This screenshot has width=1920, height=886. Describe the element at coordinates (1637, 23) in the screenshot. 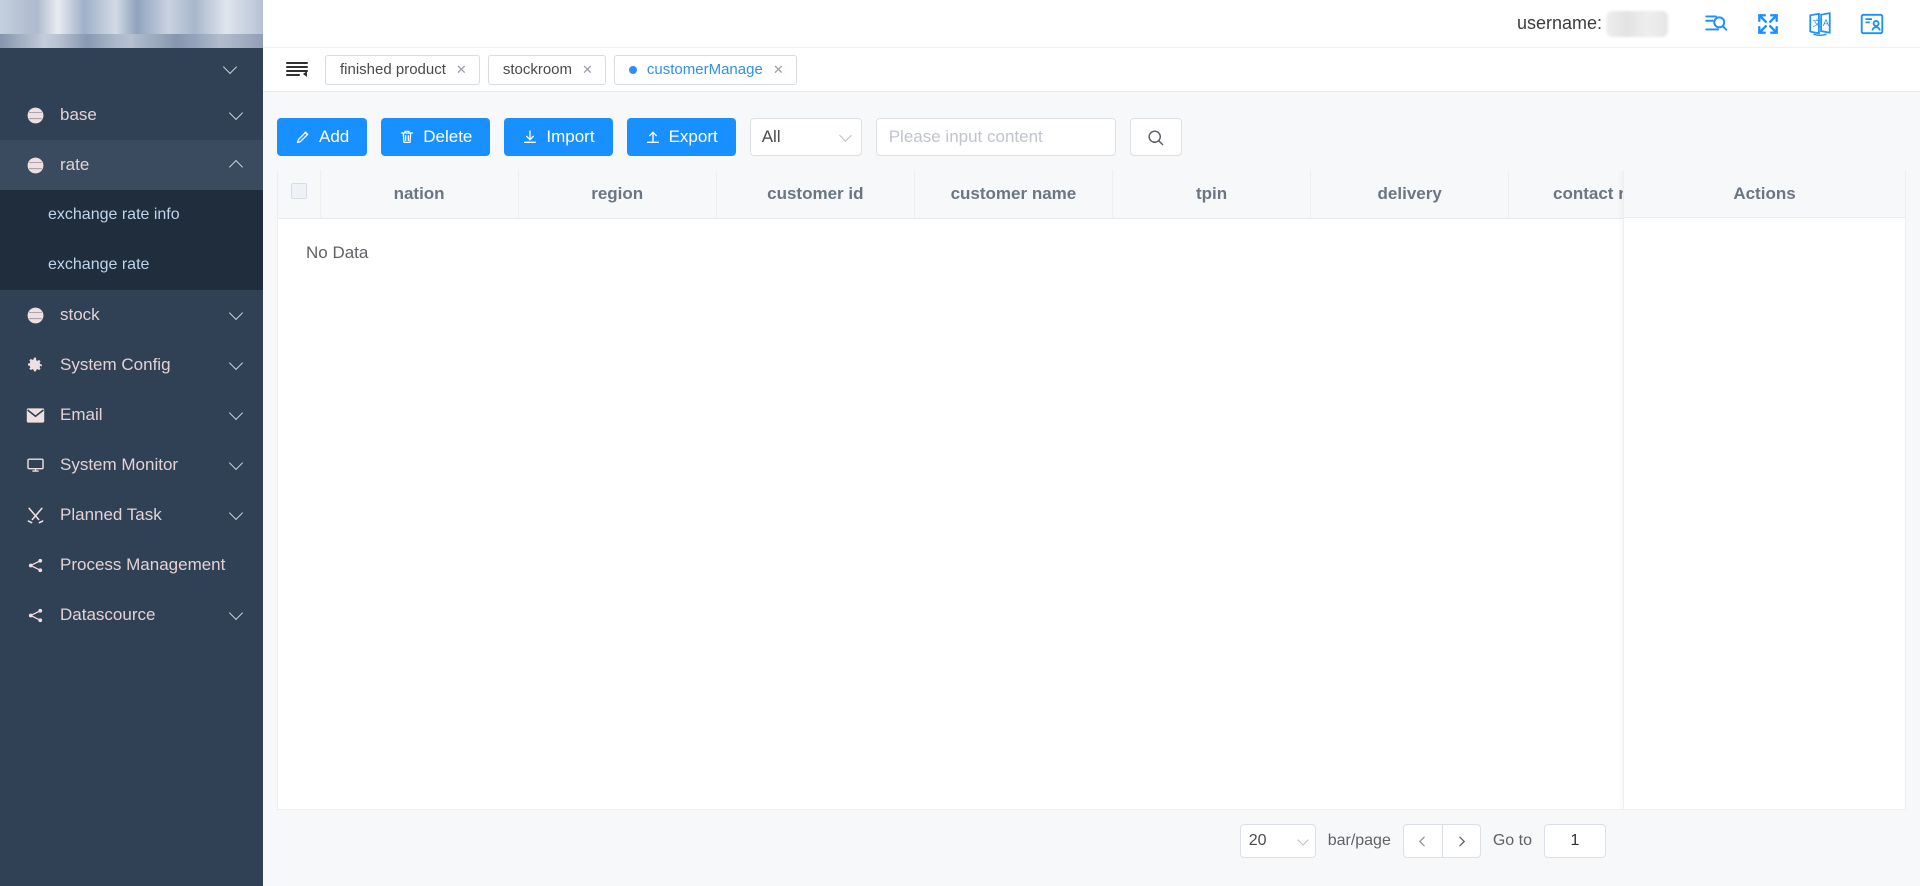

I see `username-value-blurred` at that location.